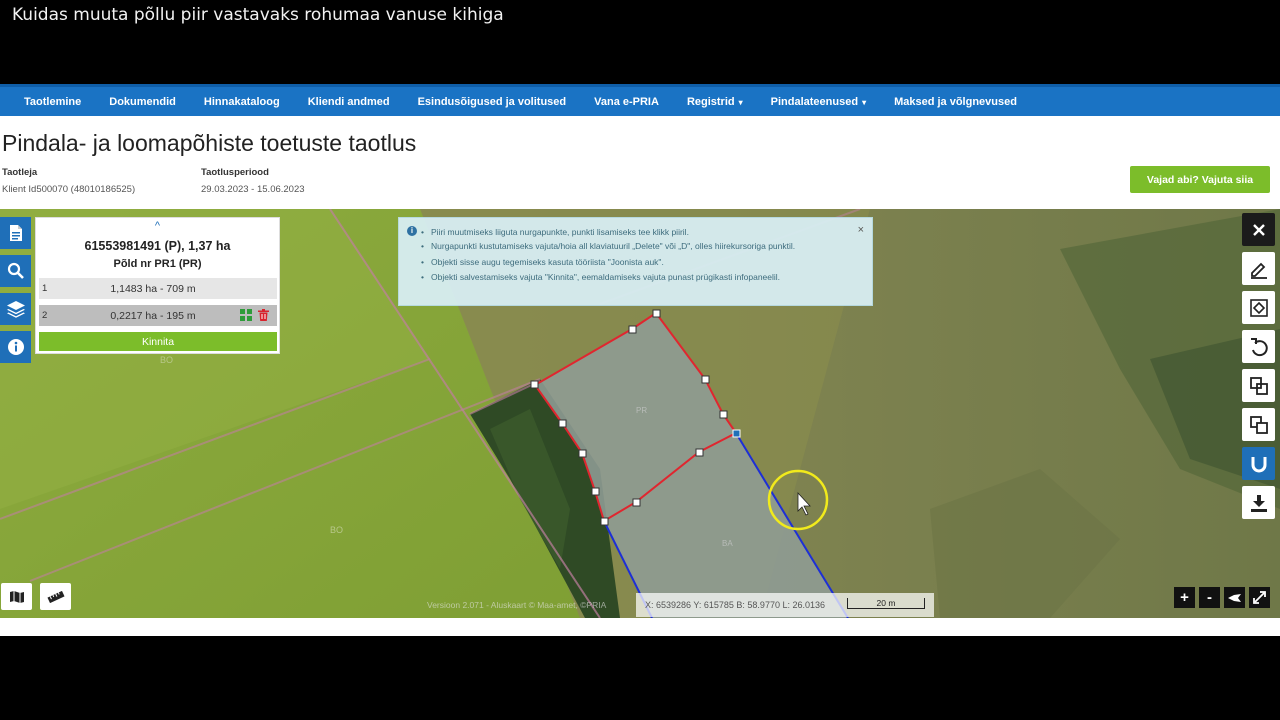 The width and height of the screenshot is (1280, 720). I want to click on nav-item-vana-epria: Vana e-PRIA, so click(626, 102).